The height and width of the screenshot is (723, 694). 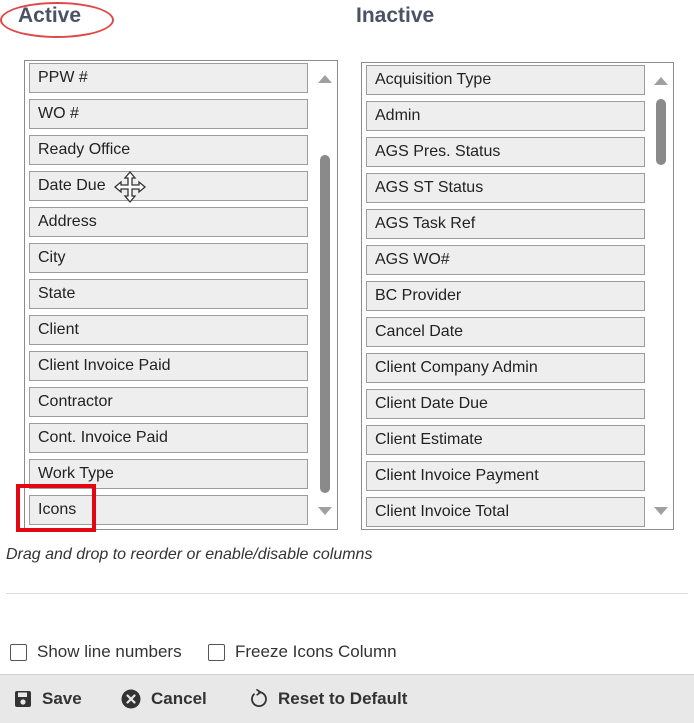 I want to click on column-item: AGS WO#, so click(x=505, y=260).